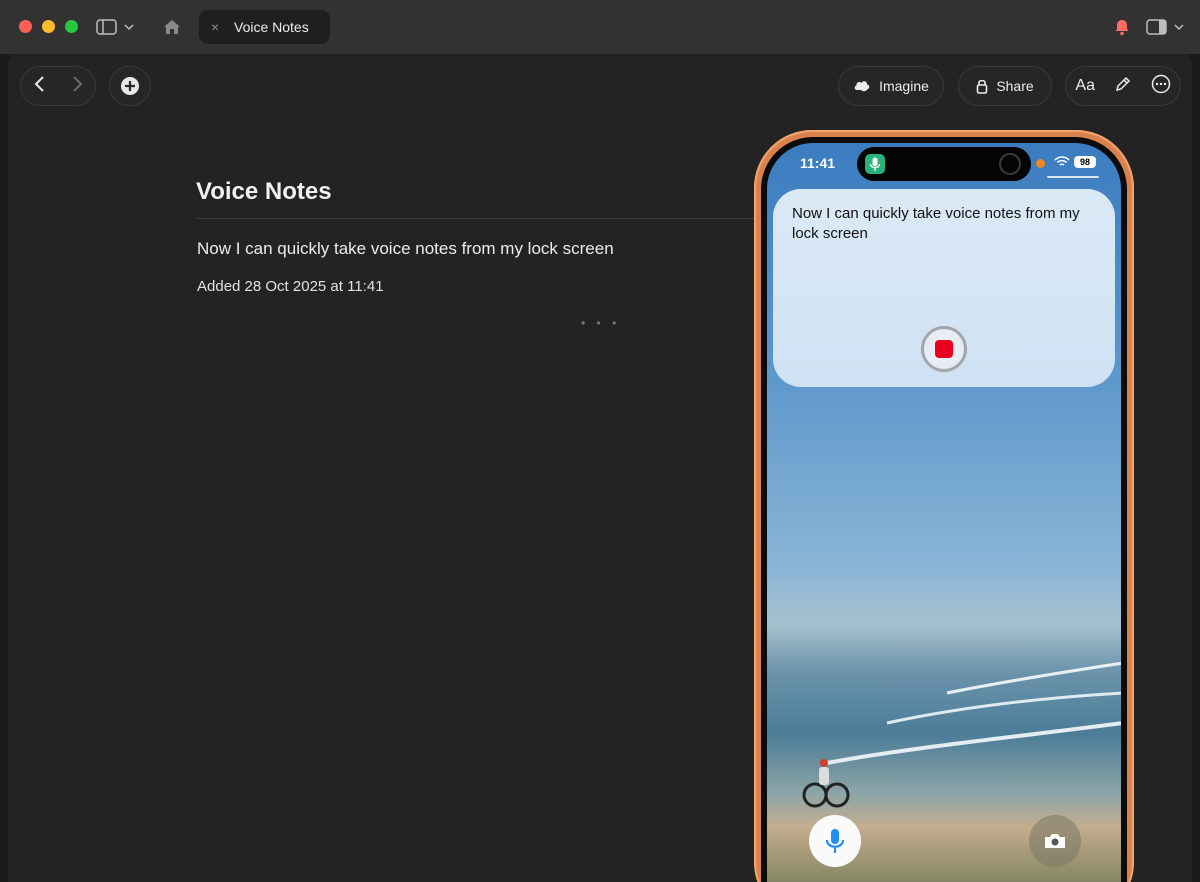  Describe the element at coordinates (1085, 86) in the screenshot. I see `format-button: Aa` at that location.